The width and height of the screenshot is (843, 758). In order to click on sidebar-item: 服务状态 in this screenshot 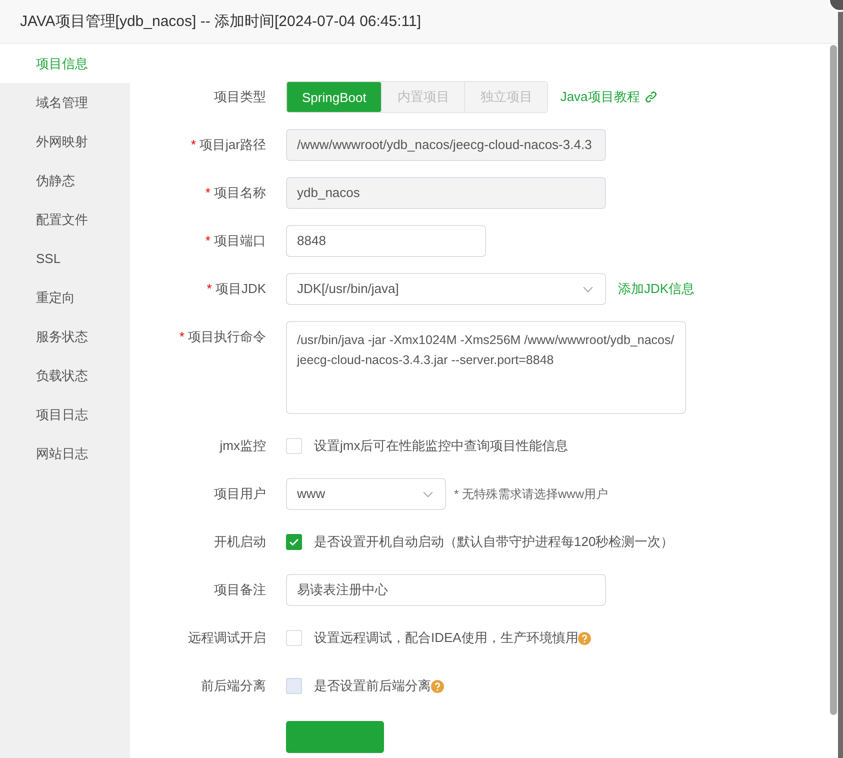, I will do `click(65, 336)`.